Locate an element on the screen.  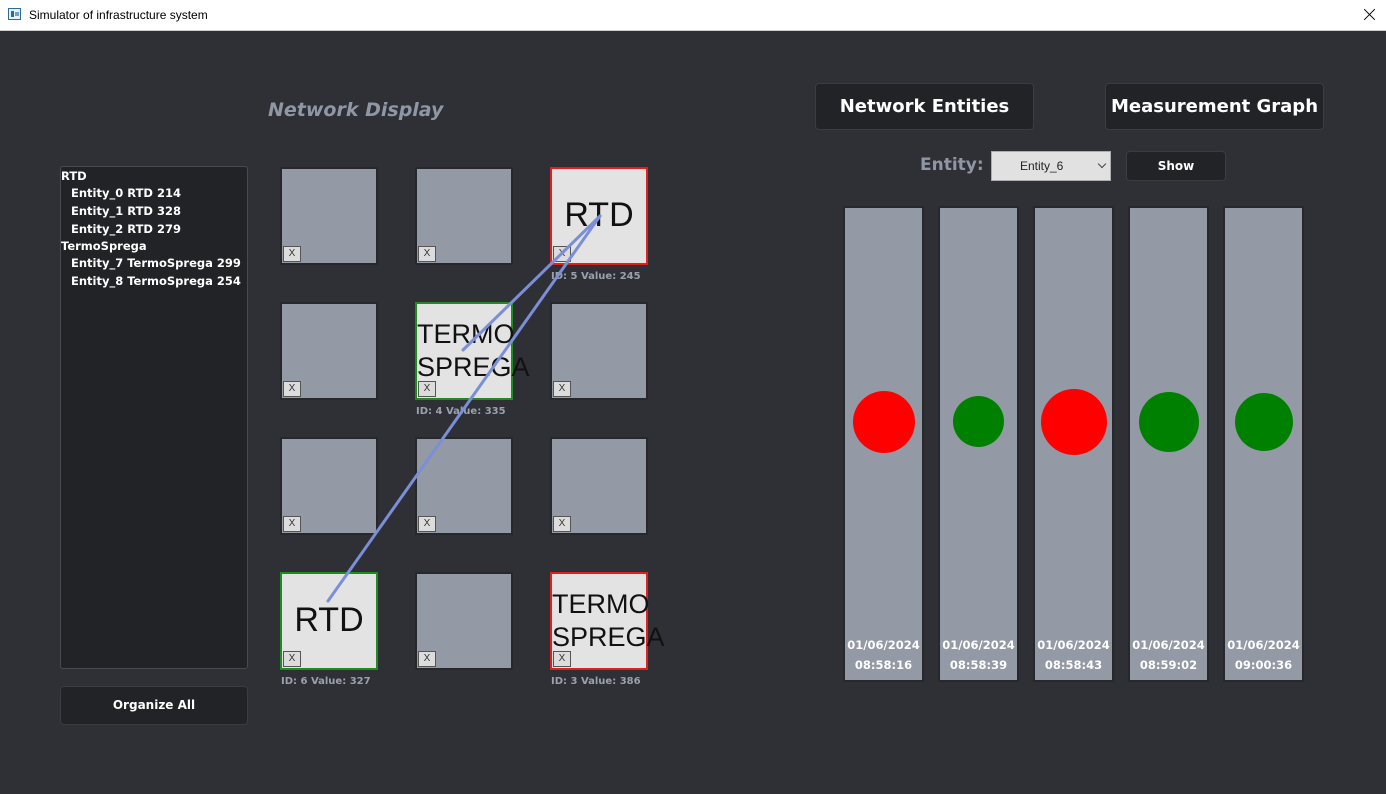
tree-item: Entity_7 TermoSprega 299 is located at coordinates (154, 263).